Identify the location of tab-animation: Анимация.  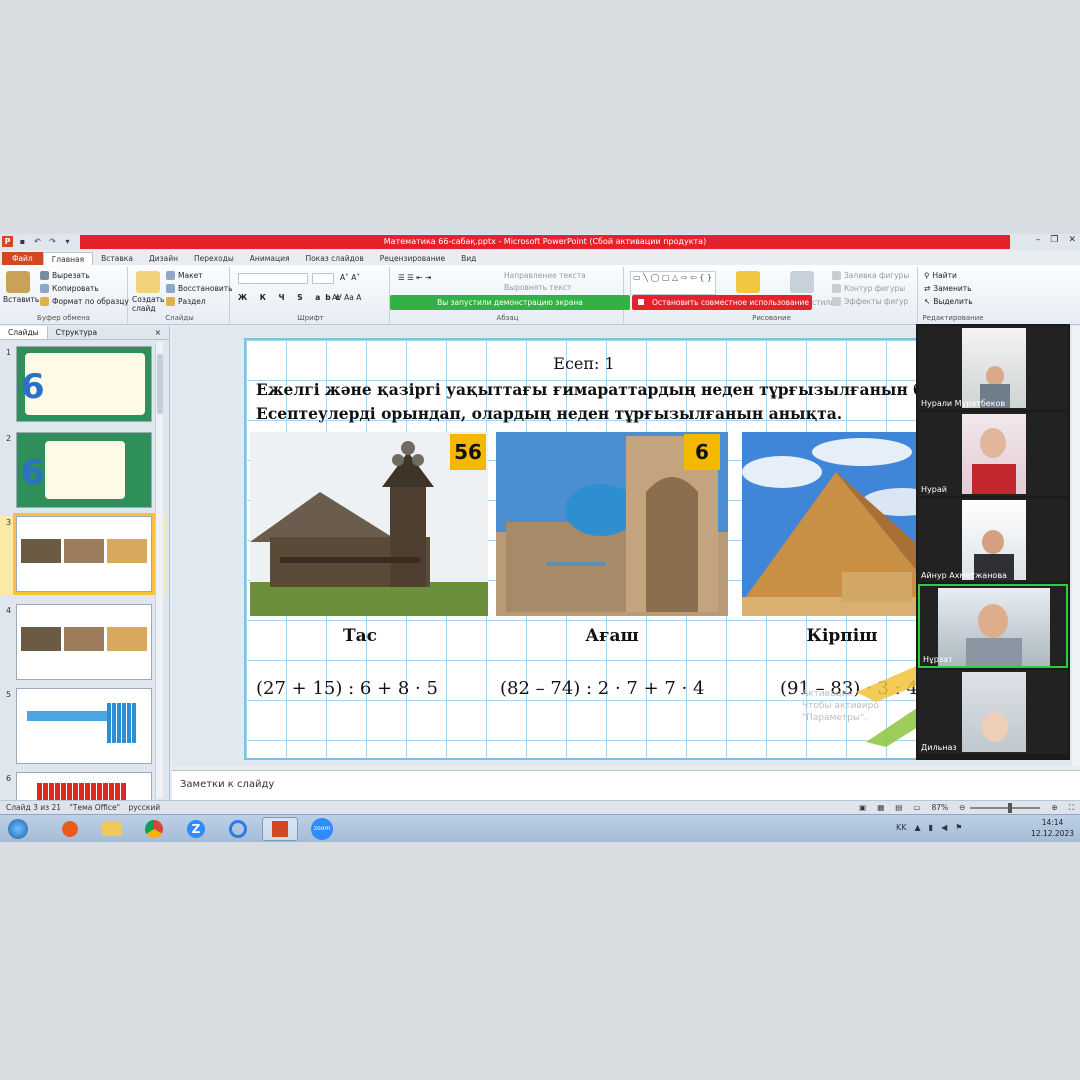
(270, 258).